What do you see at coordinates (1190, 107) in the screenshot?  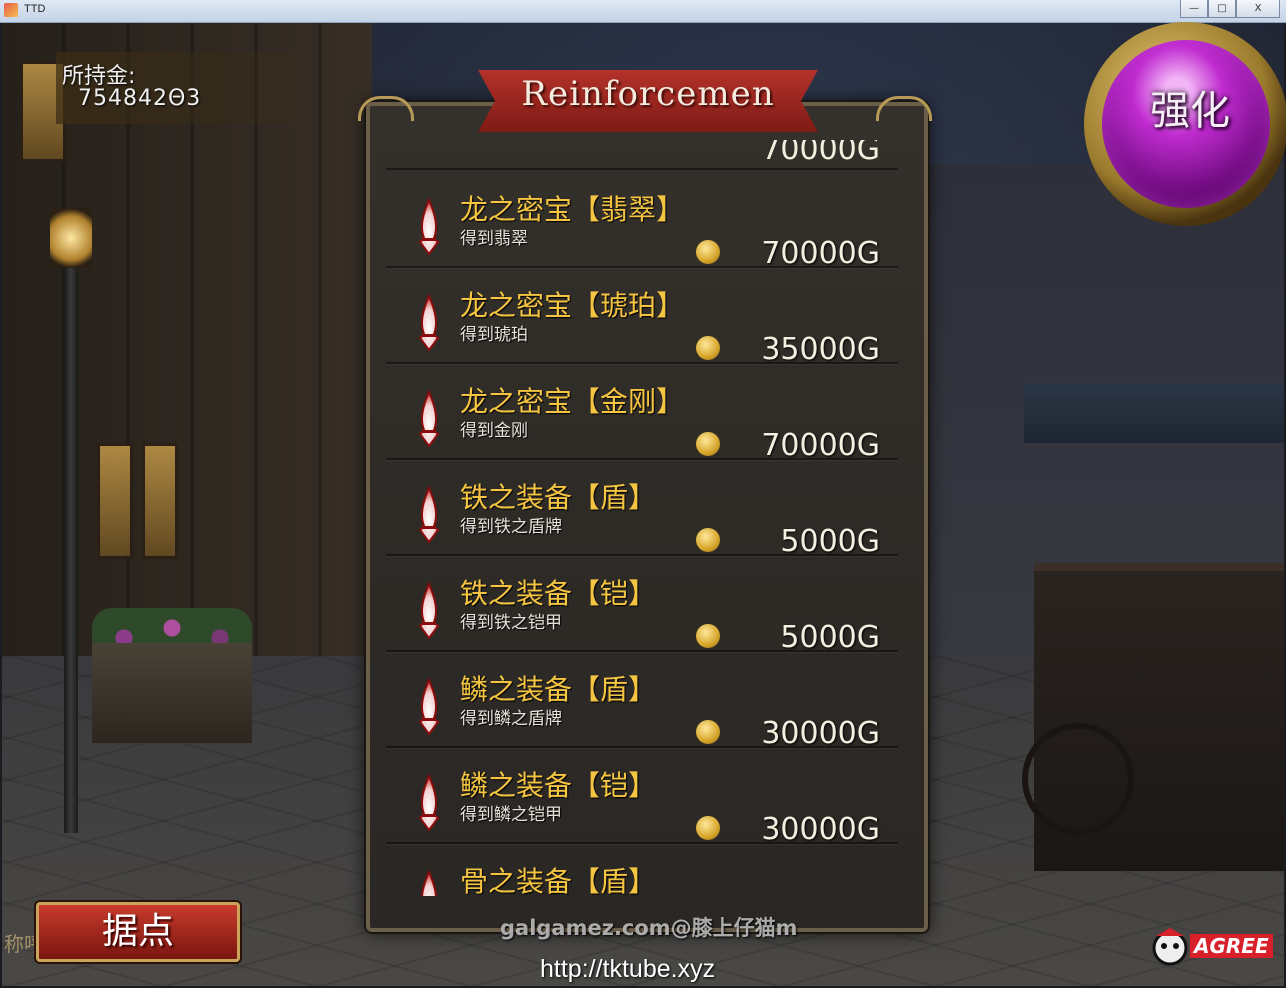 I see `strengthen-label: 强化` at bounding box center [1190, 107].